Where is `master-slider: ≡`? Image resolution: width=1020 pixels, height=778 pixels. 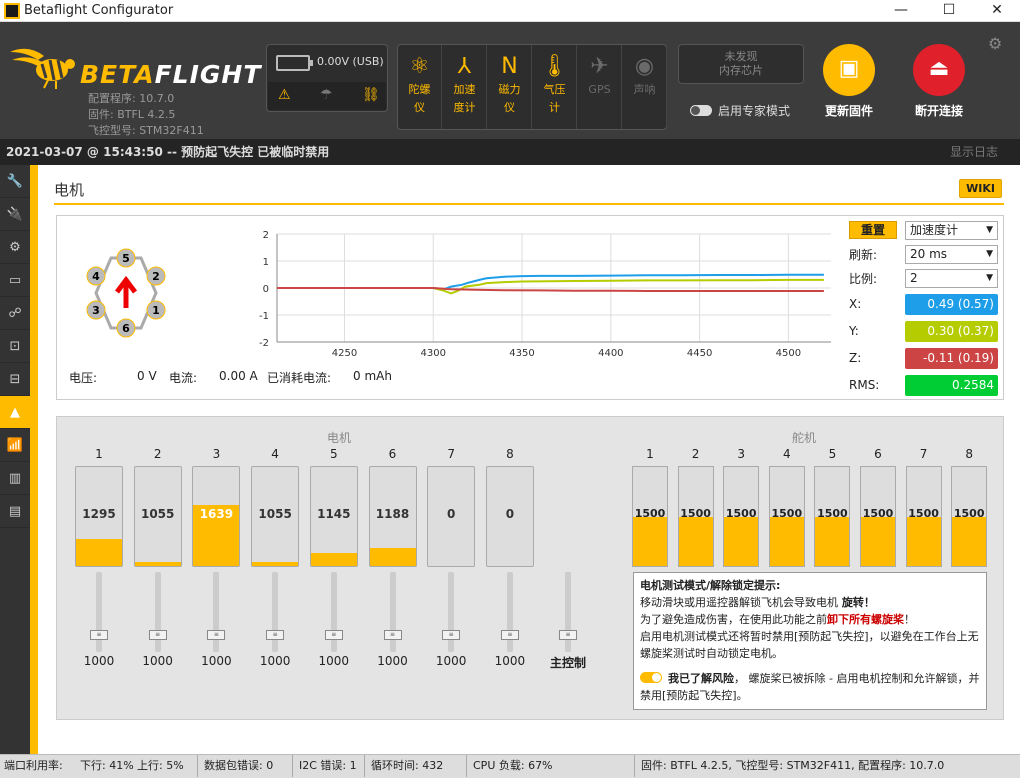
master-slider: ≡ is located at coordinates (568, 612).